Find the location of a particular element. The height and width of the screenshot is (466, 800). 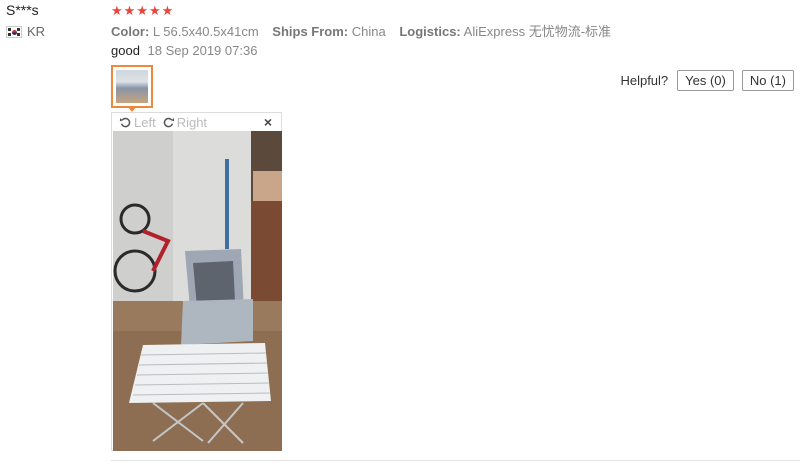

rotate-right-label: Right is located at coordinates (192, 122).